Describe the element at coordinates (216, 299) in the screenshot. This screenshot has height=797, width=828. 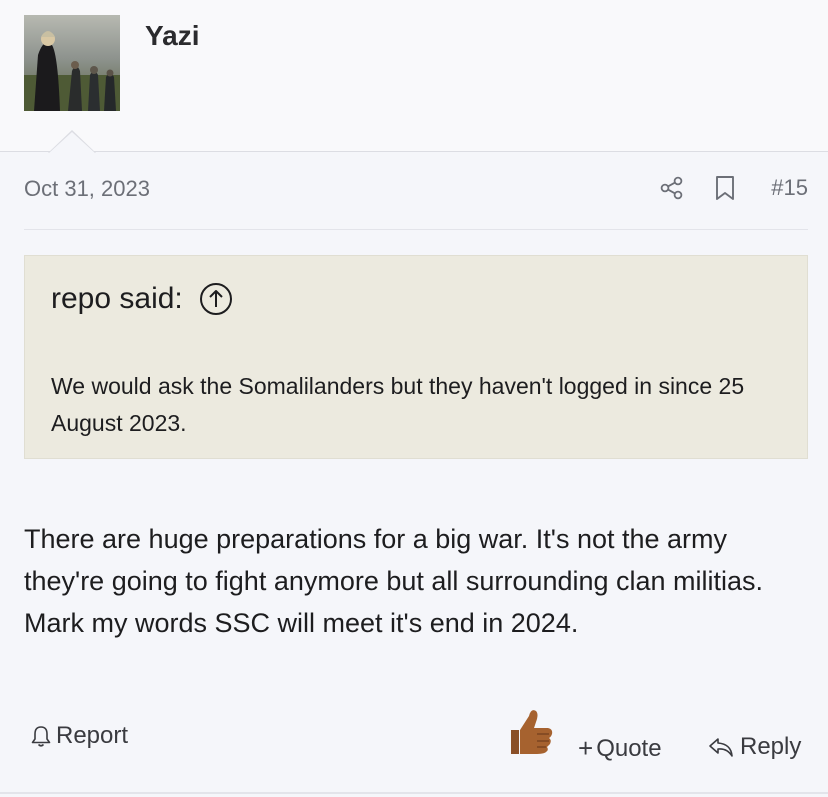
I see `arrow-up-circle-icon` at that location.